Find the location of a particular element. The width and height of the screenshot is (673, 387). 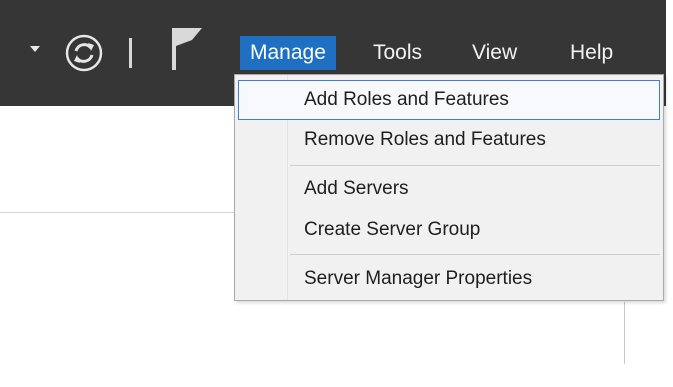

menu-manage: Manage is located at coordinates (288, 53).